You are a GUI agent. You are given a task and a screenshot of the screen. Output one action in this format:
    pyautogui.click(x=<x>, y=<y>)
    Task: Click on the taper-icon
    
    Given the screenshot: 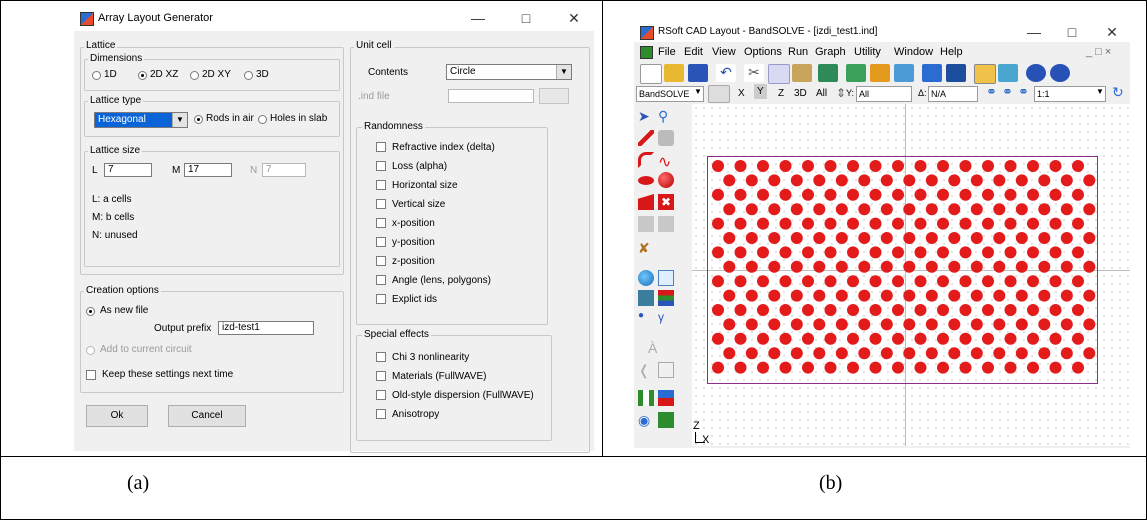 What is the action you would take?
    pyautogui.click(x=666, y=138)
    